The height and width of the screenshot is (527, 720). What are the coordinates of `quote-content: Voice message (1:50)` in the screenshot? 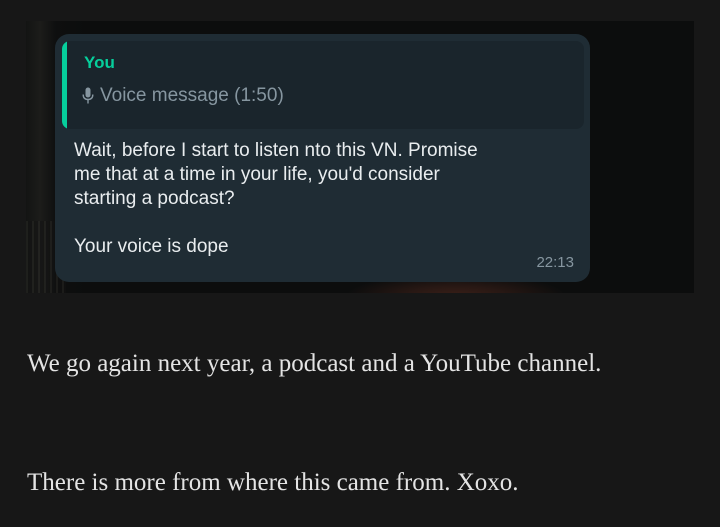 It's located at (183, 96).